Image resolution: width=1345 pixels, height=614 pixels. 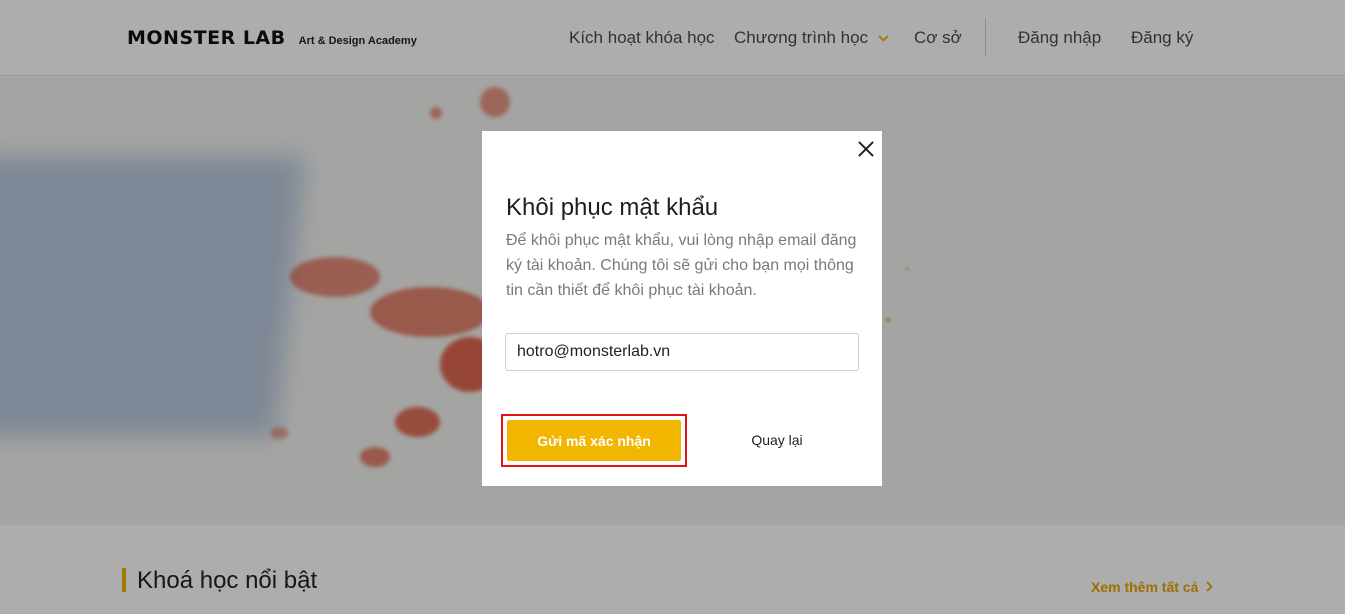 I want to click on send-code-button: Gửi mã xác nhận, so click(x=594, y=440).